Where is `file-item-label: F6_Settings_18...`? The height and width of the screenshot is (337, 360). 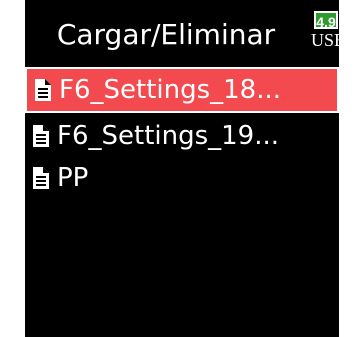
file-item-label: F6_Settings_18... is located at coordinates (170, 90).